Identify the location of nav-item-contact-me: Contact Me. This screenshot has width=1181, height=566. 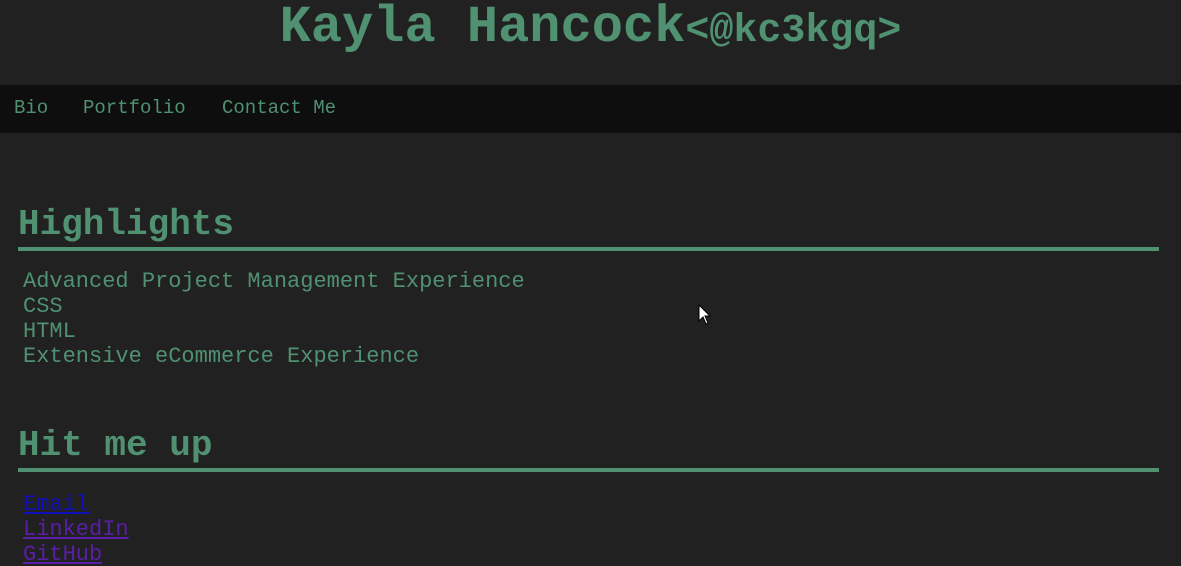
(279, 108).